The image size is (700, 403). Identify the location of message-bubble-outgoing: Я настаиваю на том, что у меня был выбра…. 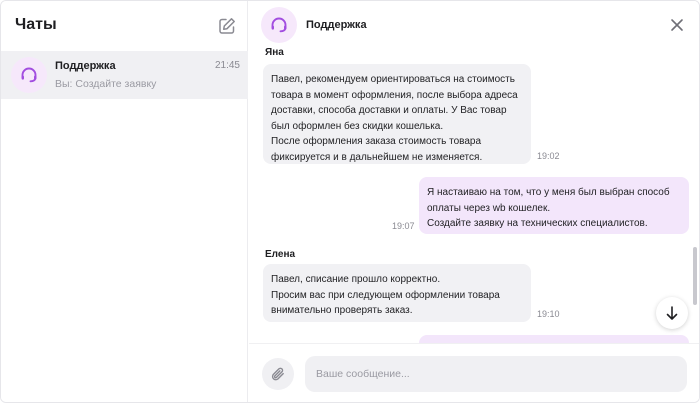
(554, 205).